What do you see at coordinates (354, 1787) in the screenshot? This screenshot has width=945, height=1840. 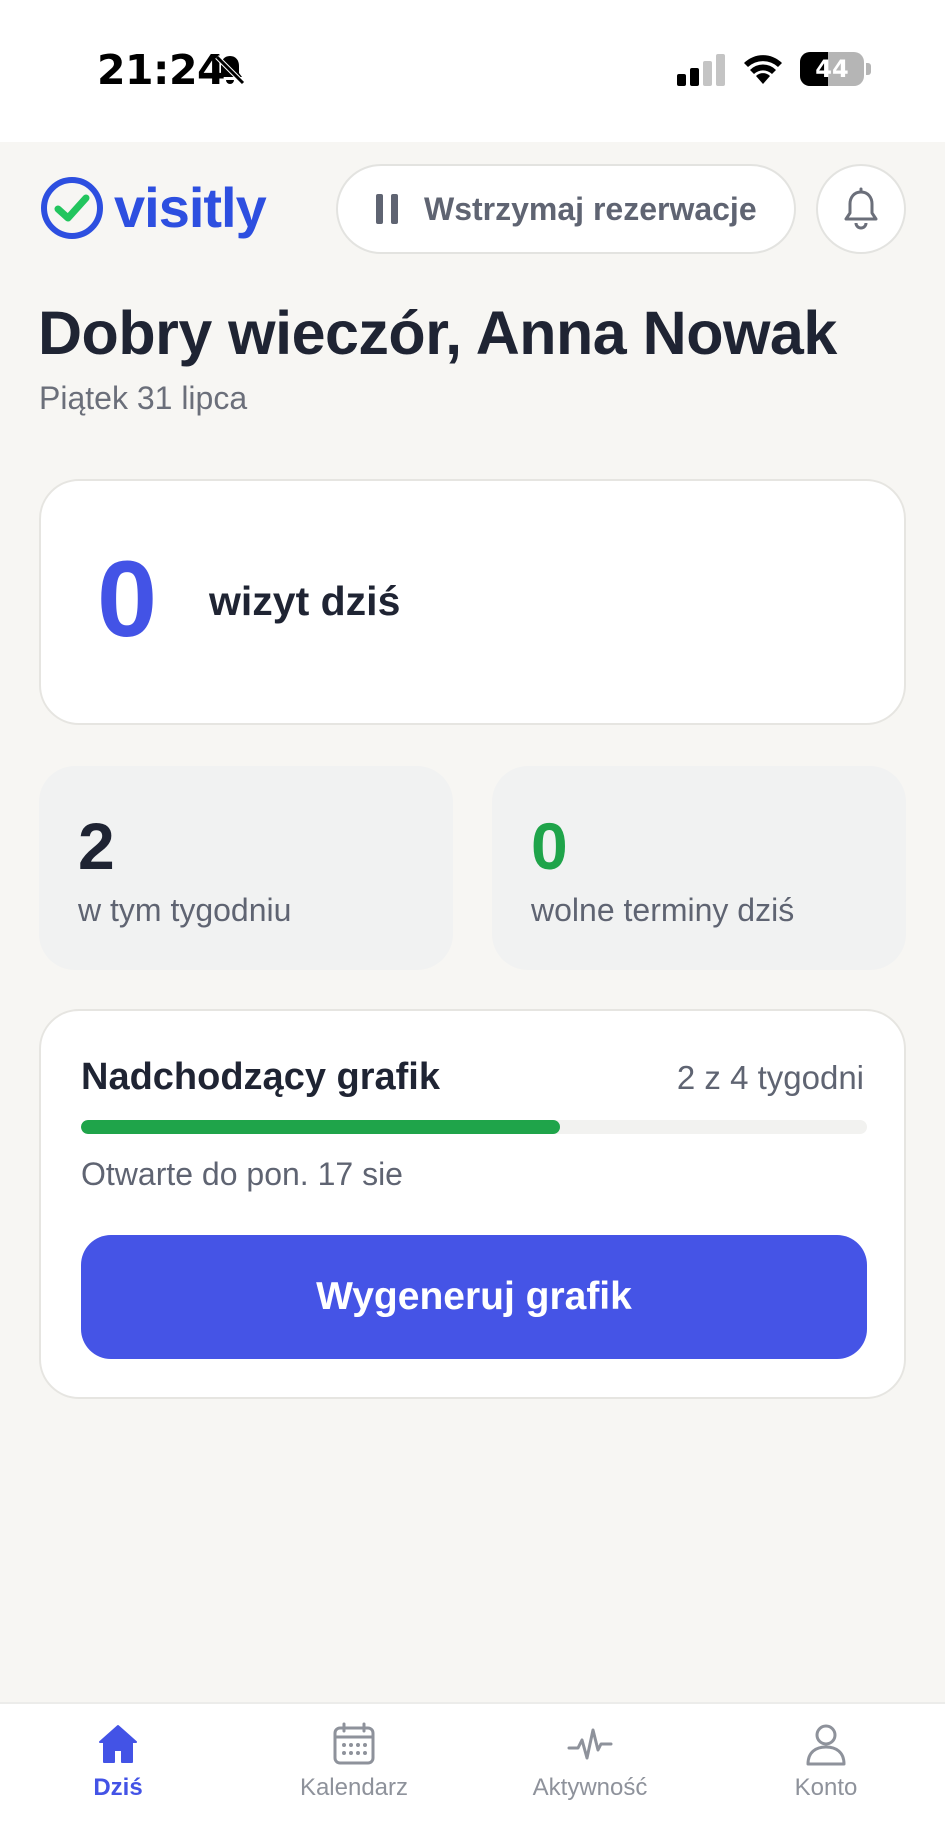 I see `tab-calendar-label: Kalendarz` at bounding box center [354, 1787].